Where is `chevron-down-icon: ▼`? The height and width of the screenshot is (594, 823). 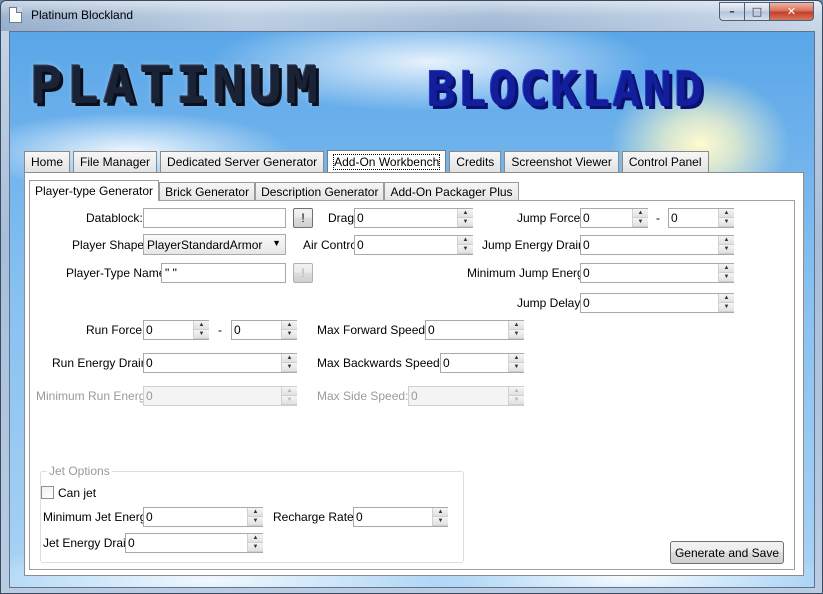
chevron-down-icon: ▼ is located at coordinates (276, 243).